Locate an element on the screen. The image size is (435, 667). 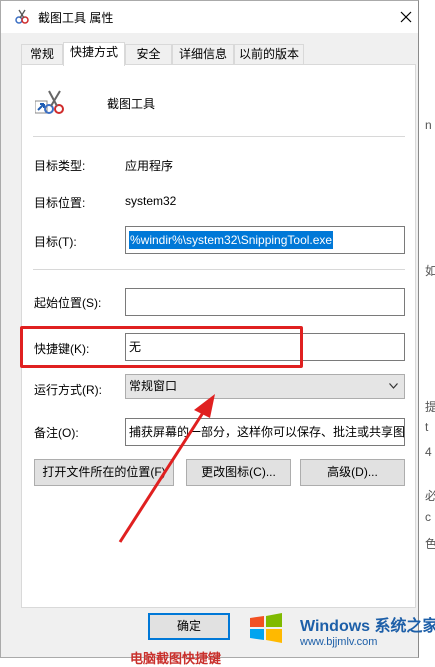
side-glyph: 4 is located at coordinates (428, 452).